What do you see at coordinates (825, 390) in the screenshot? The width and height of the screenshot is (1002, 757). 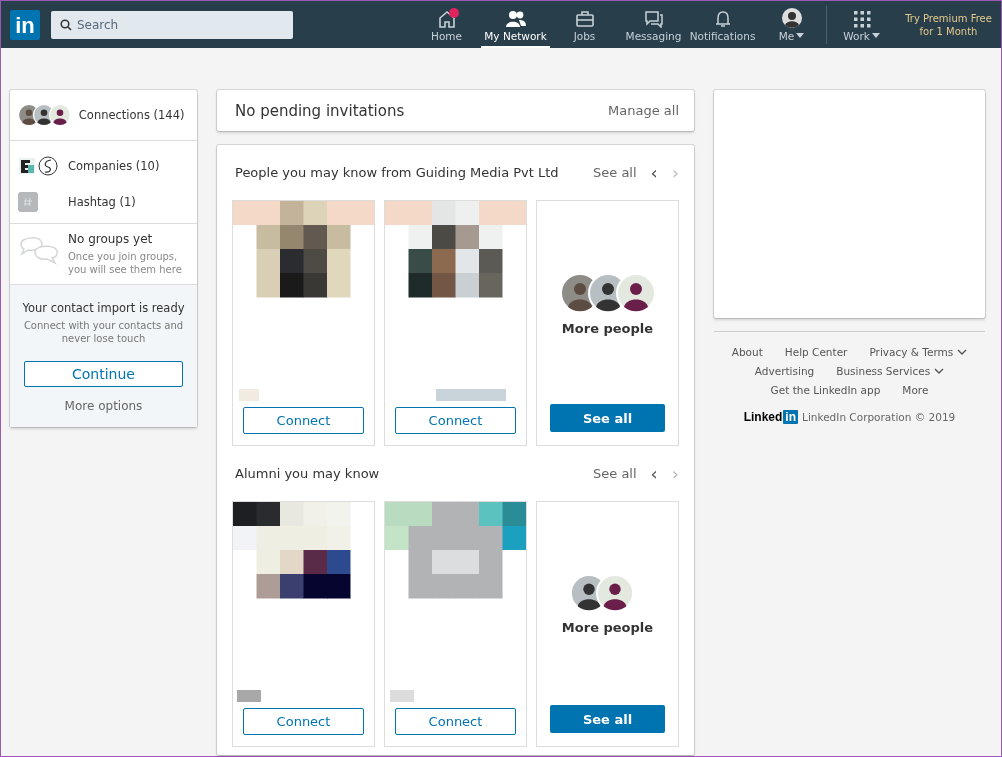 I see `footer-link: Get the LinkedIn app` at bounding box center [825, 390].